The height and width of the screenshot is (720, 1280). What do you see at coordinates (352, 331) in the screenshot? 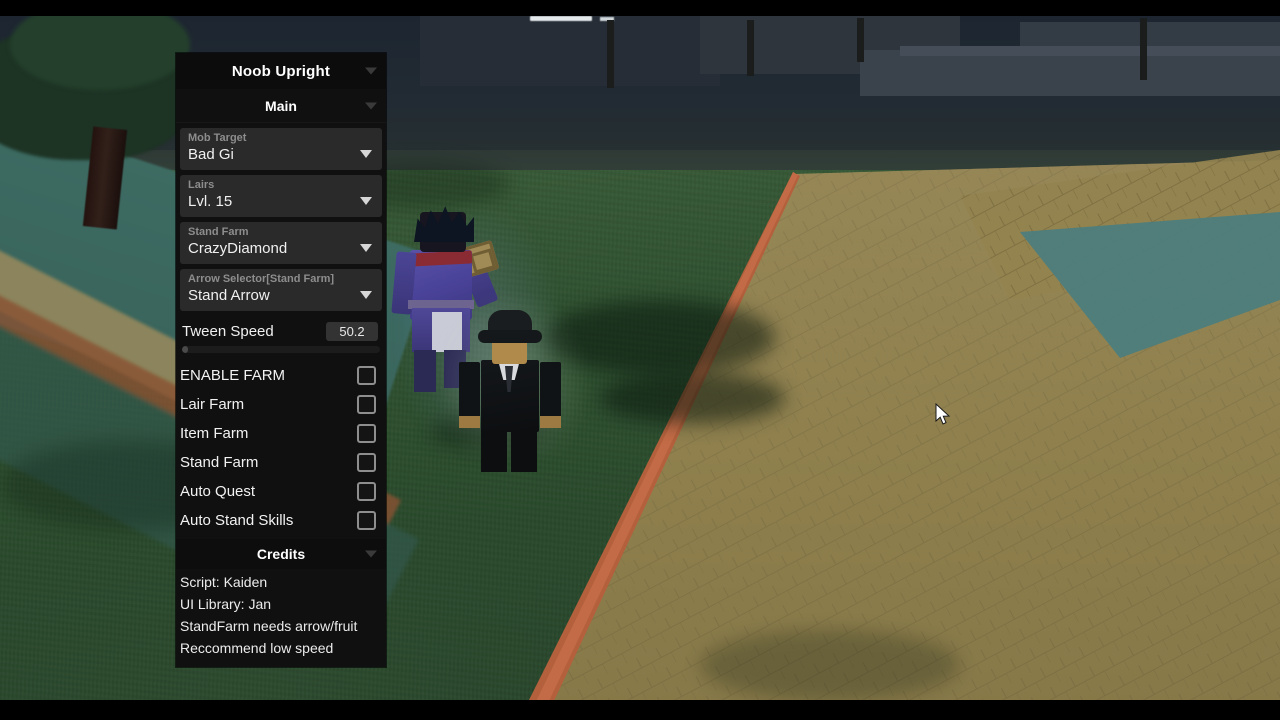
I see `slider-value: 50.2` at bounding box center [352, 331].